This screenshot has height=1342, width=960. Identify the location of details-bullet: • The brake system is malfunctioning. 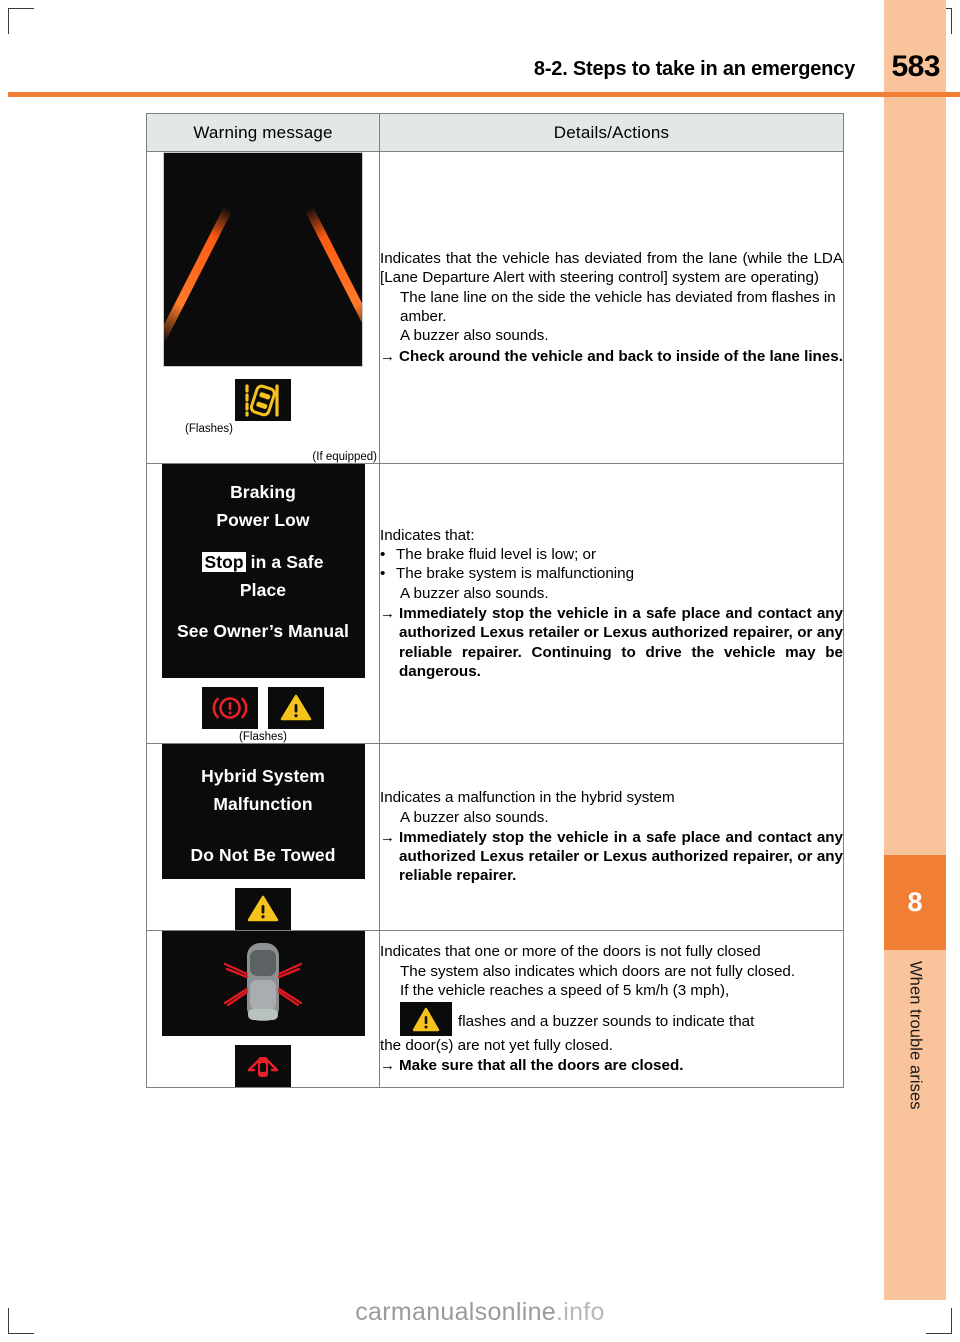
(611, 573).